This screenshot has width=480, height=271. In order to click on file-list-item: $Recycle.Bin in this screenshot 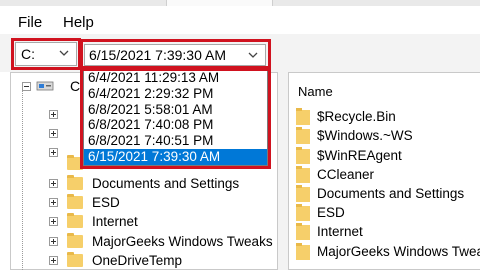, I will do `click(388, 117)`.